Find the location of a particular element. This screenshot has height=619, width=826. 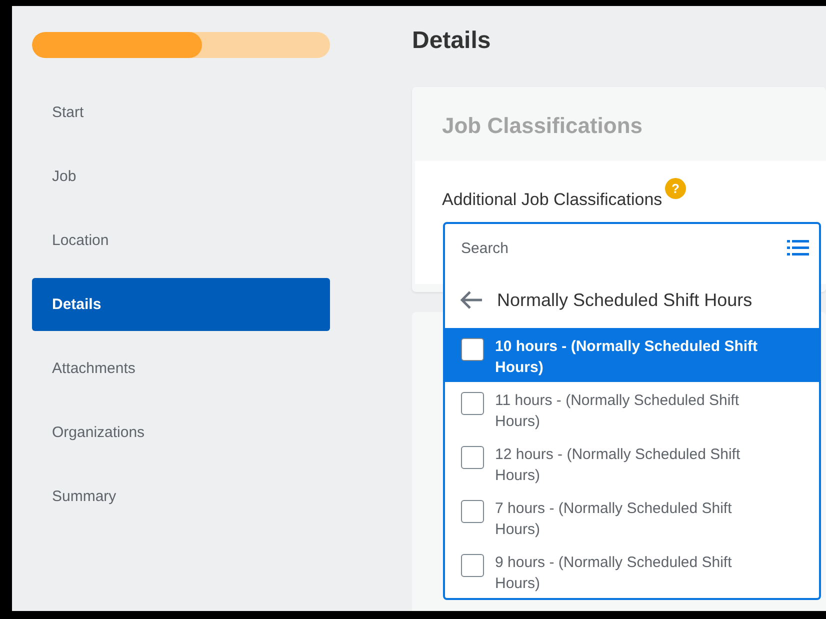

section-title: Job Classifications is located at coordinates (542, 126).